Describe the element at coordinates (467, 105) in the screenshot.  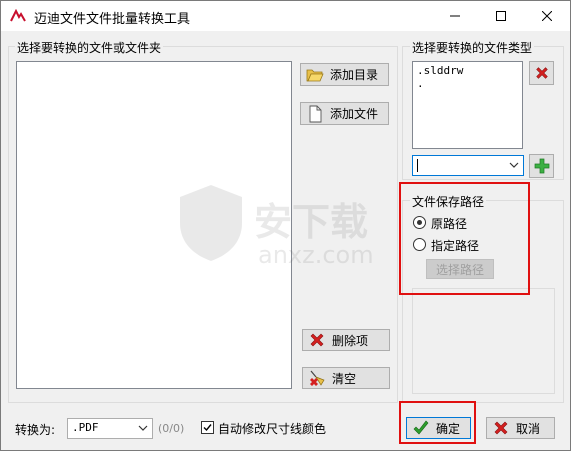
I see `file-type-list: .slddrw .` at that location.